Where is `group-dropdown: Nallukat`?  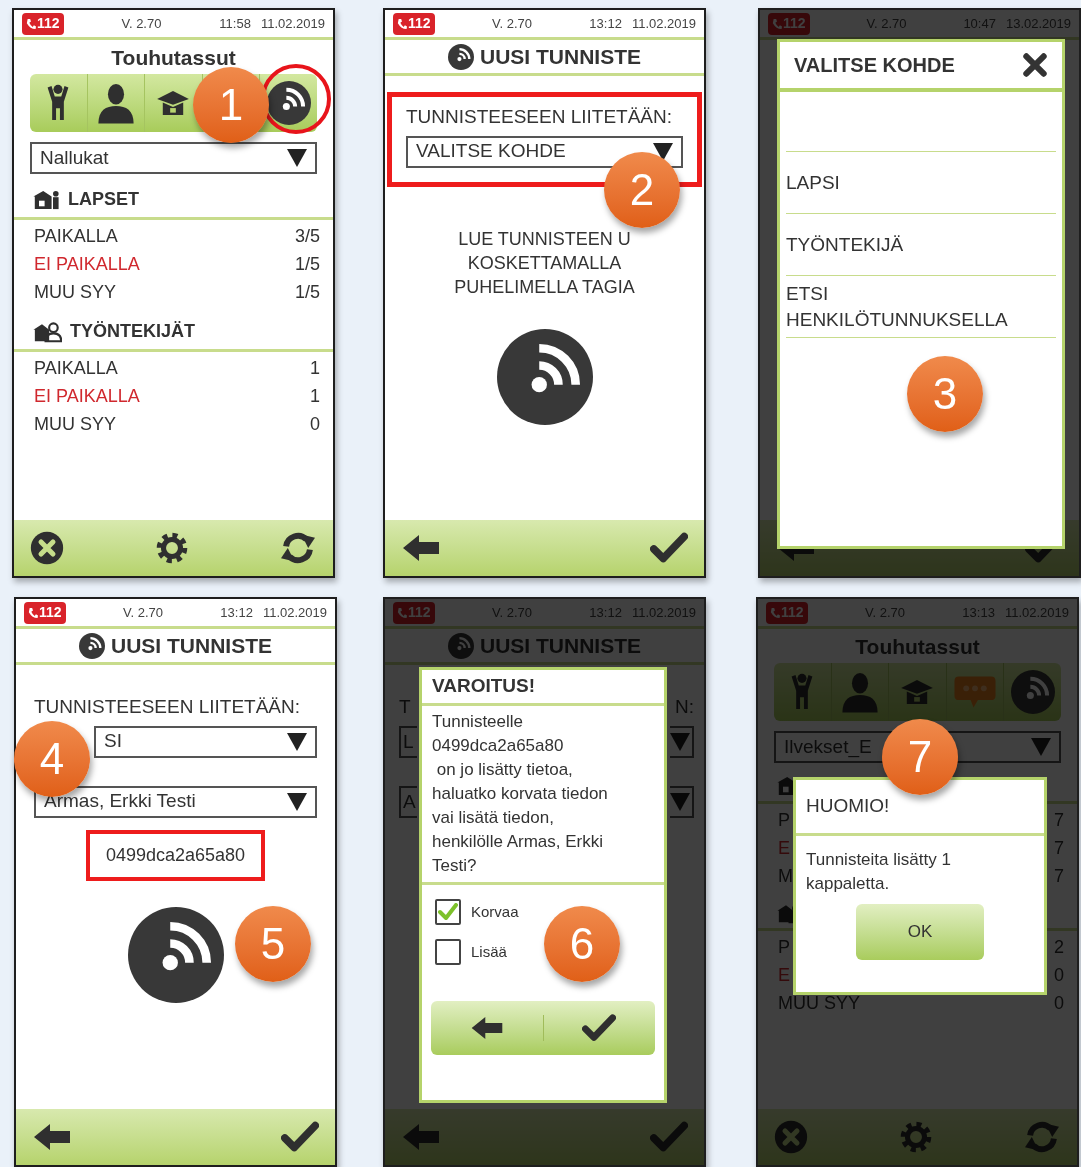 group-dropdown: Nallukat is located at coordinates (173, 158).